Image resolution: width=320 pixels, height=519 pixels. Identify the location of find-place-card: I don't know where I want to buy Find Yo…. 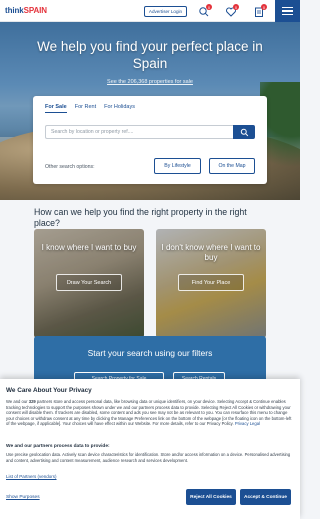
(211, 283).